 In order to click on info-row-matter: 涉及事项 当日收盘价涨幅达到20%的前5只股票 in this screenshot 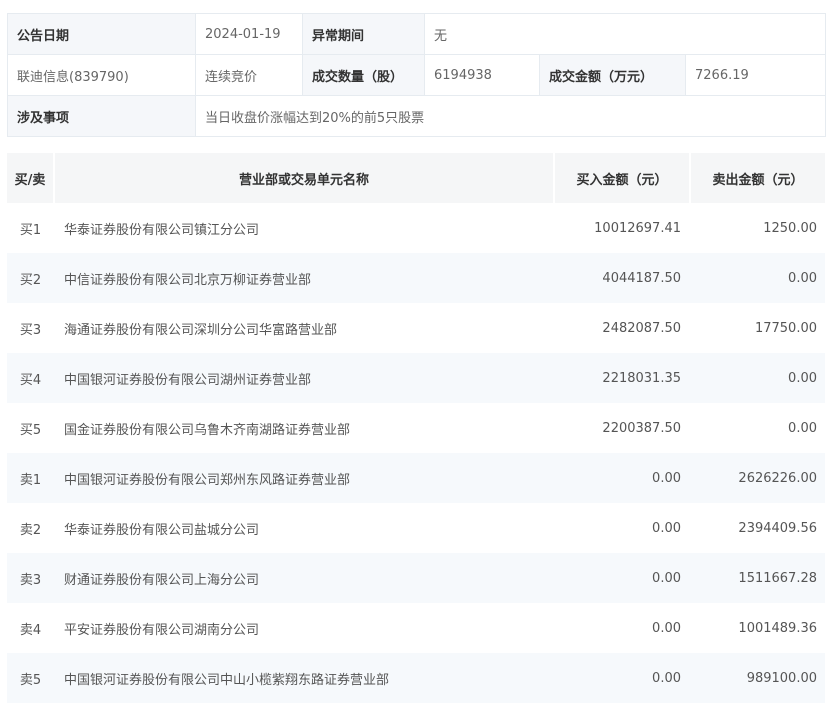, I will do `click(416, 116)`.